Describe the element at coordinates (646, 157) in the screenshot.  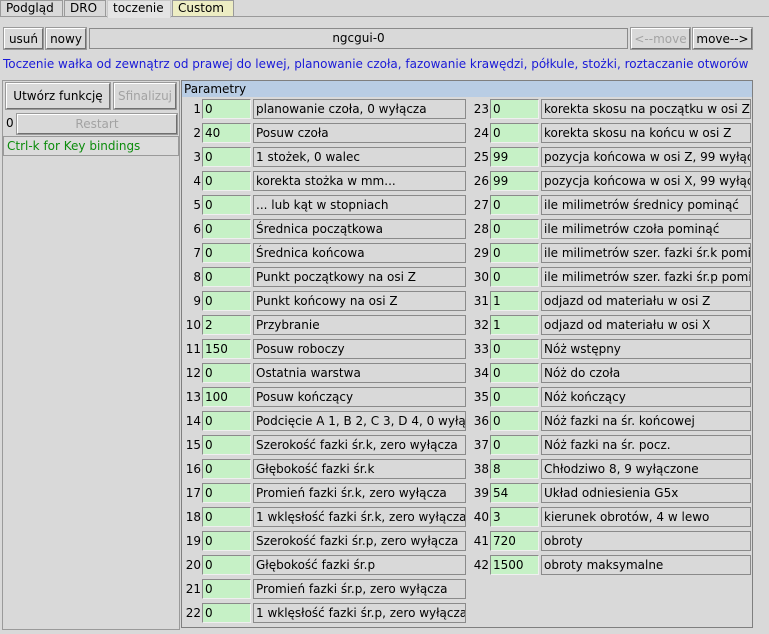
I see `parameter-label: pozycja końcowa w osi Z, 99 wyłącza` at that location.